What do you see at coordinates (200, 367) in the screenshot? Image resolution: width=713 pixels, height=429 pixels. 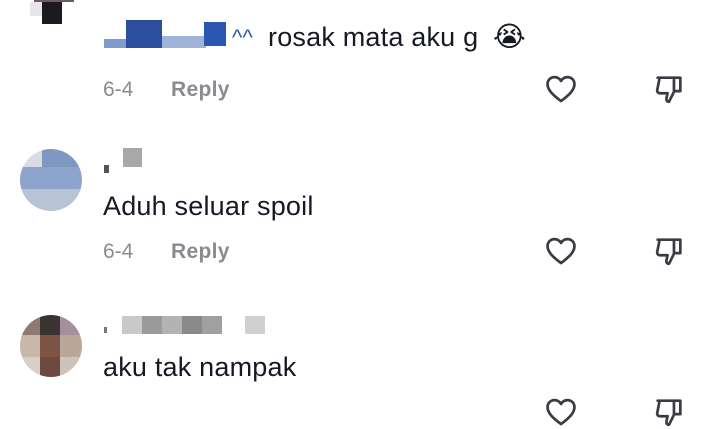 I see `comment-text: aku tak nampak` at bounding box center [200, 367].